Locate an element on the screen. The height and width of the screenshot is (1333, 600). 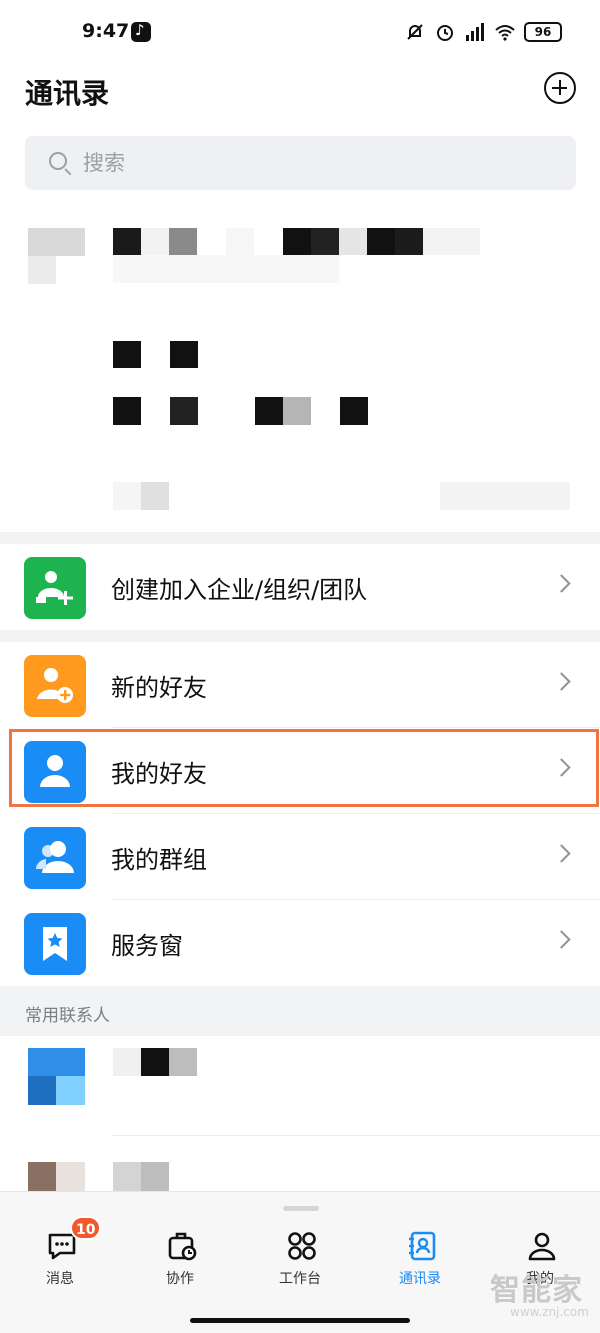
nav-workbench: 工作台 is located at coordinates (300, 1260).